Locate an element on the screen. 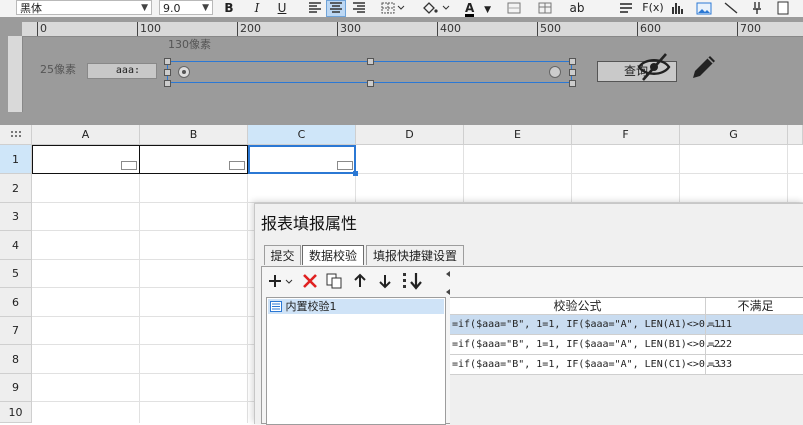 Image resolution: width=803 pixels, height=425 pixels. copy-button is located at coordinates (334, 281).